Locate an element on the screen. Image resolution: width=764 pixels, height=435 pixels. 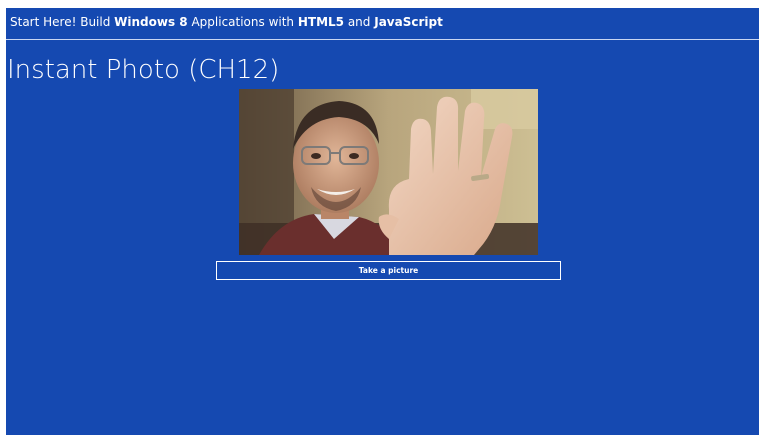
header-title-part: Applications with is located at coordinates (242, 22).